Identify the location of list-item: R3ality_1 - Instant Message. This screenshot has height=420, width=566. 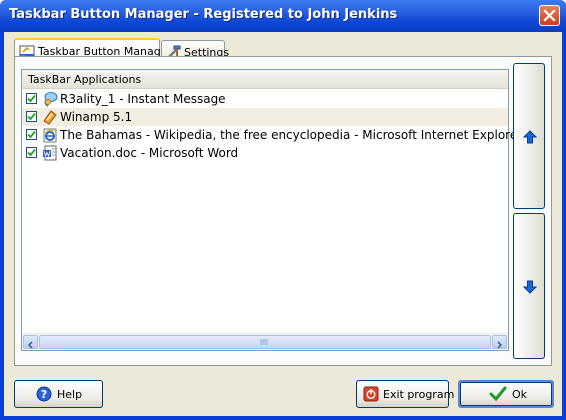
(265, 99).